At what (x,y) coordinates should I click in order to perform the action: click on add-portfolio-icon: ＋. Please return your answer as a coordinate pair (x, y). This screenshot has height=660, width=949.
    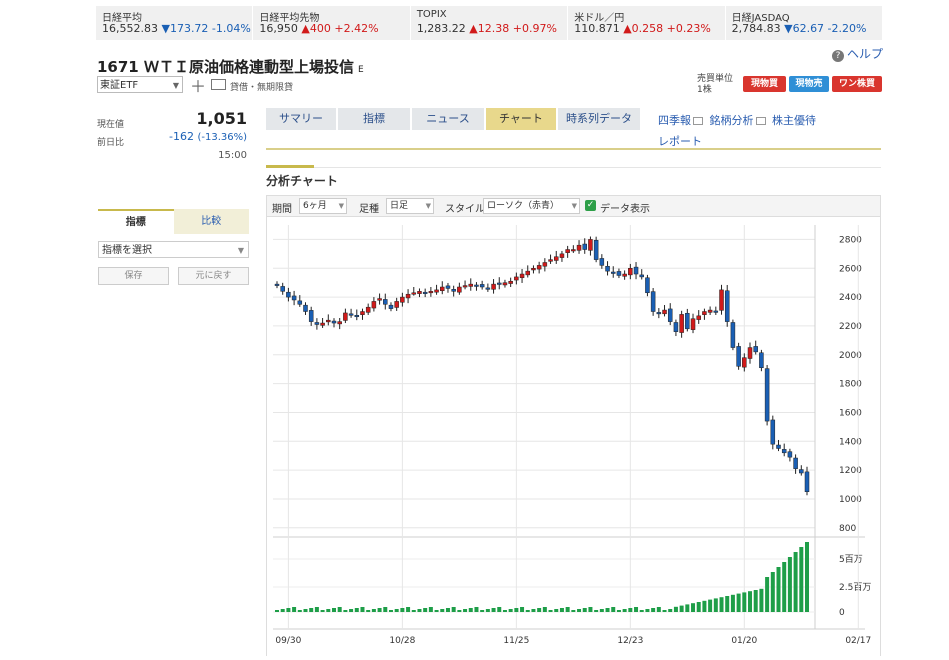
    Looking at the image, I should click on (198, 85).